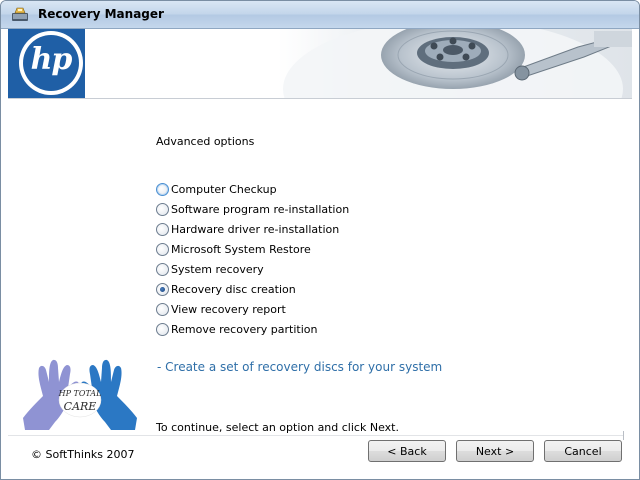 This screenshot has width=640, height=480. Describe the element at coordinates (162, 289) in the screenshot. I see `radio-button-selected` at that location.